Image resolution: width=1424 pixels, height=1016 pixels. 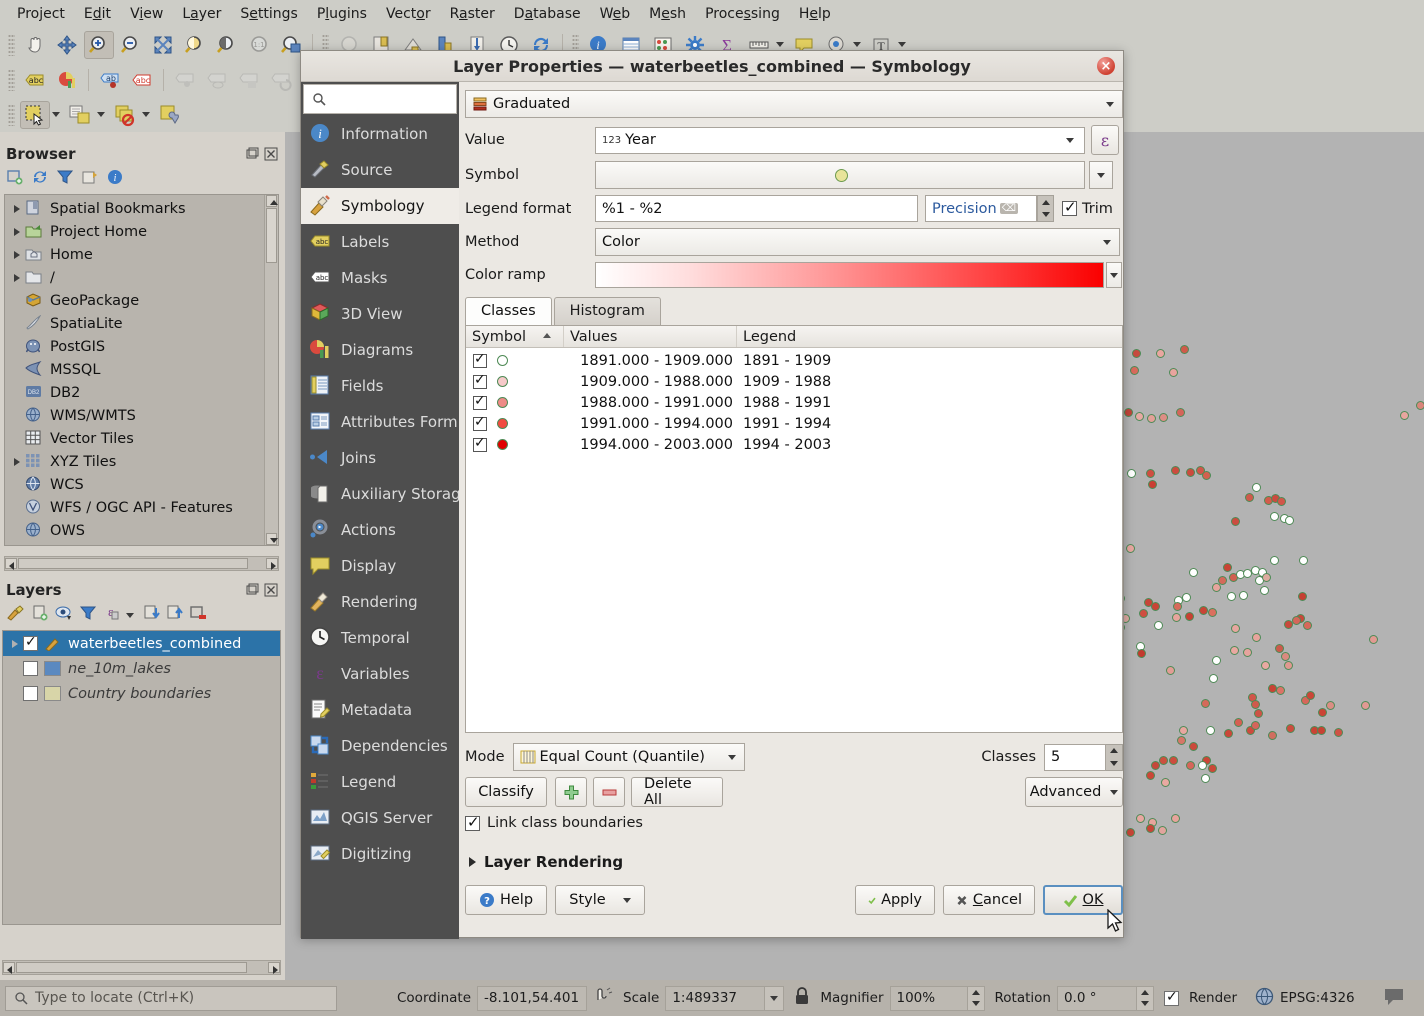 What do you see at coordinates (472, 822) in the screenshot?
I see `link-class-boundaries-checkbox` at bounding box center [472, 822].